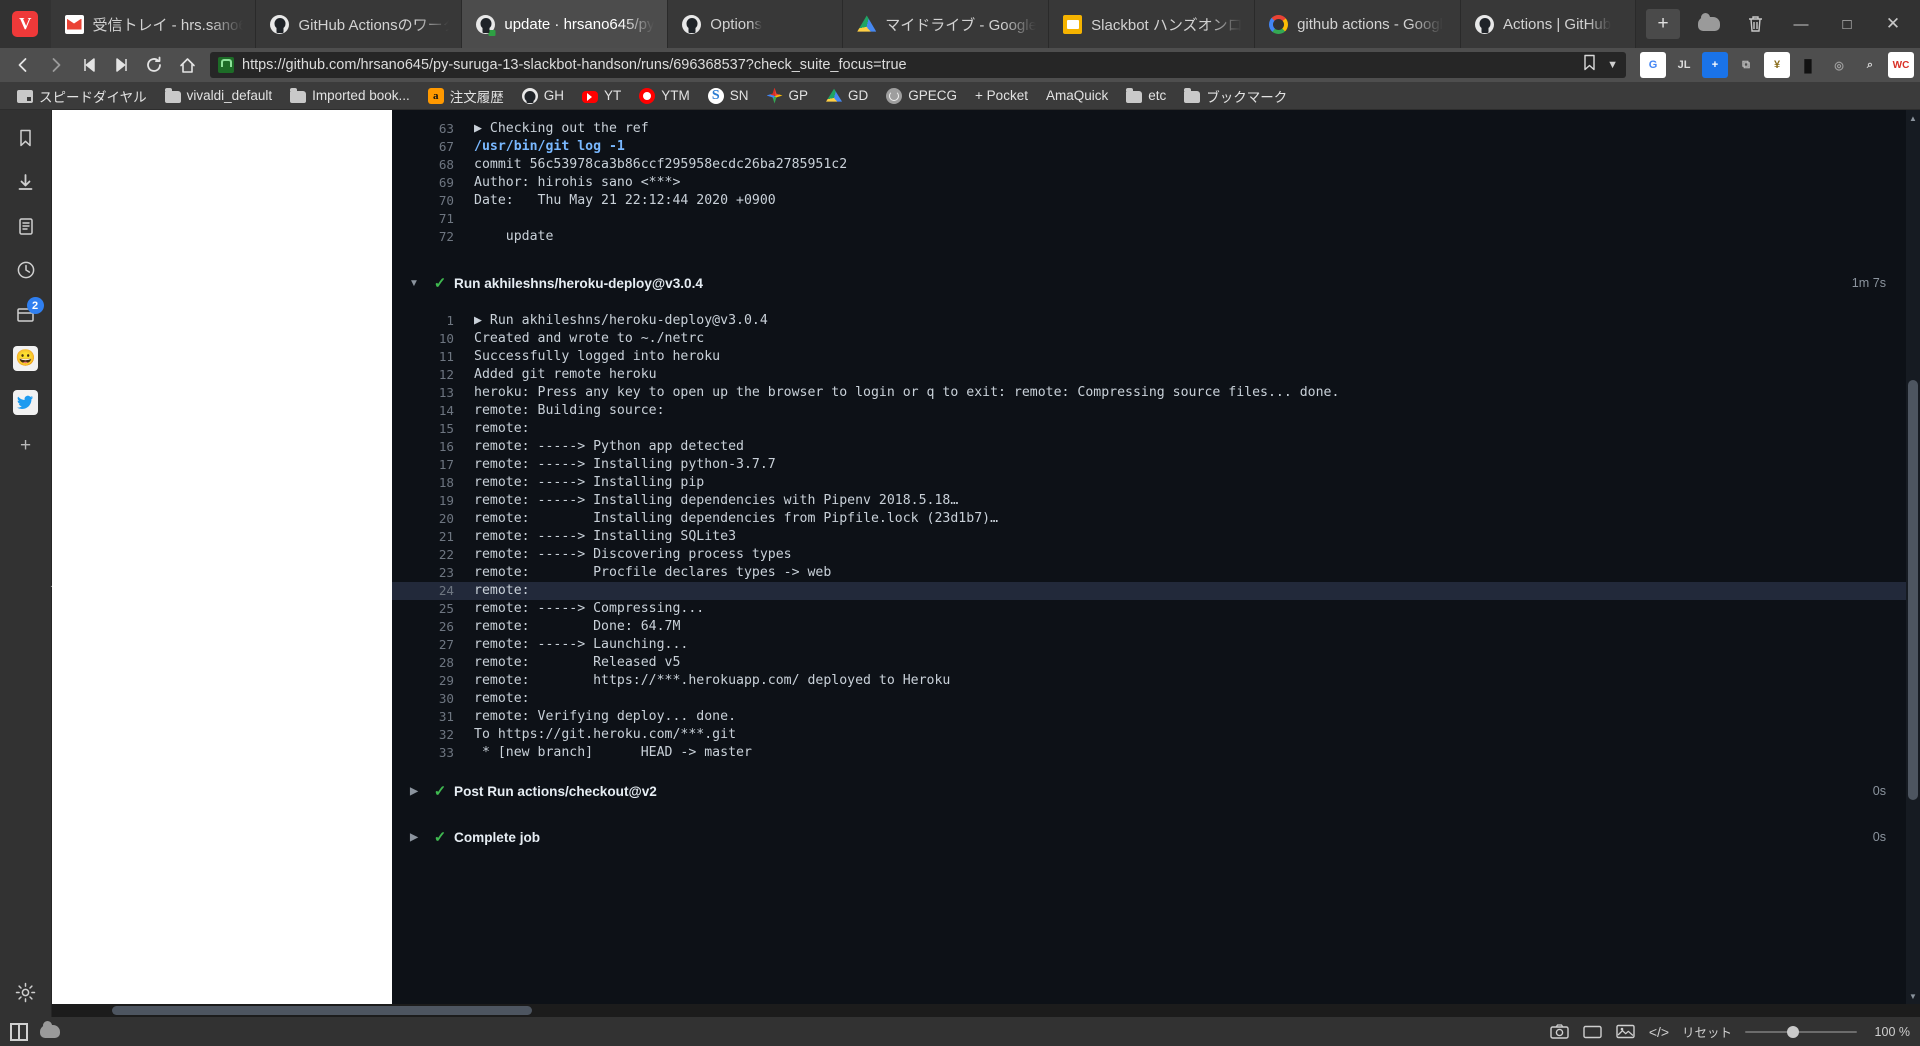 Image resolution: width=1920 pixels, height=1046 pixels. What do you see at coordinates (1589, 65) in the screenshot?
I see `bookmark-outline-icon` at bounding box center [1589, 65].